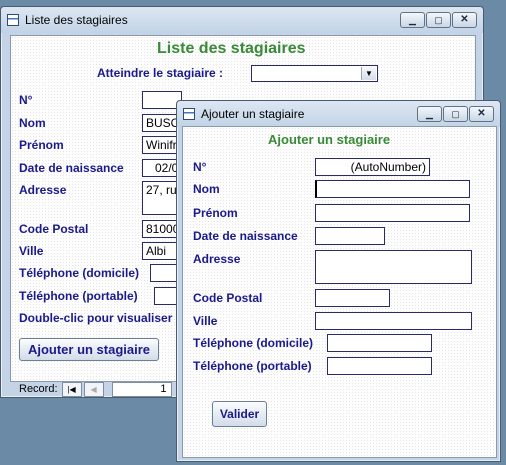 This screenshot has height=465, width=506. Describe the element at coordinates (352, 298) in the screenshot. I see `cp-field` at that location.